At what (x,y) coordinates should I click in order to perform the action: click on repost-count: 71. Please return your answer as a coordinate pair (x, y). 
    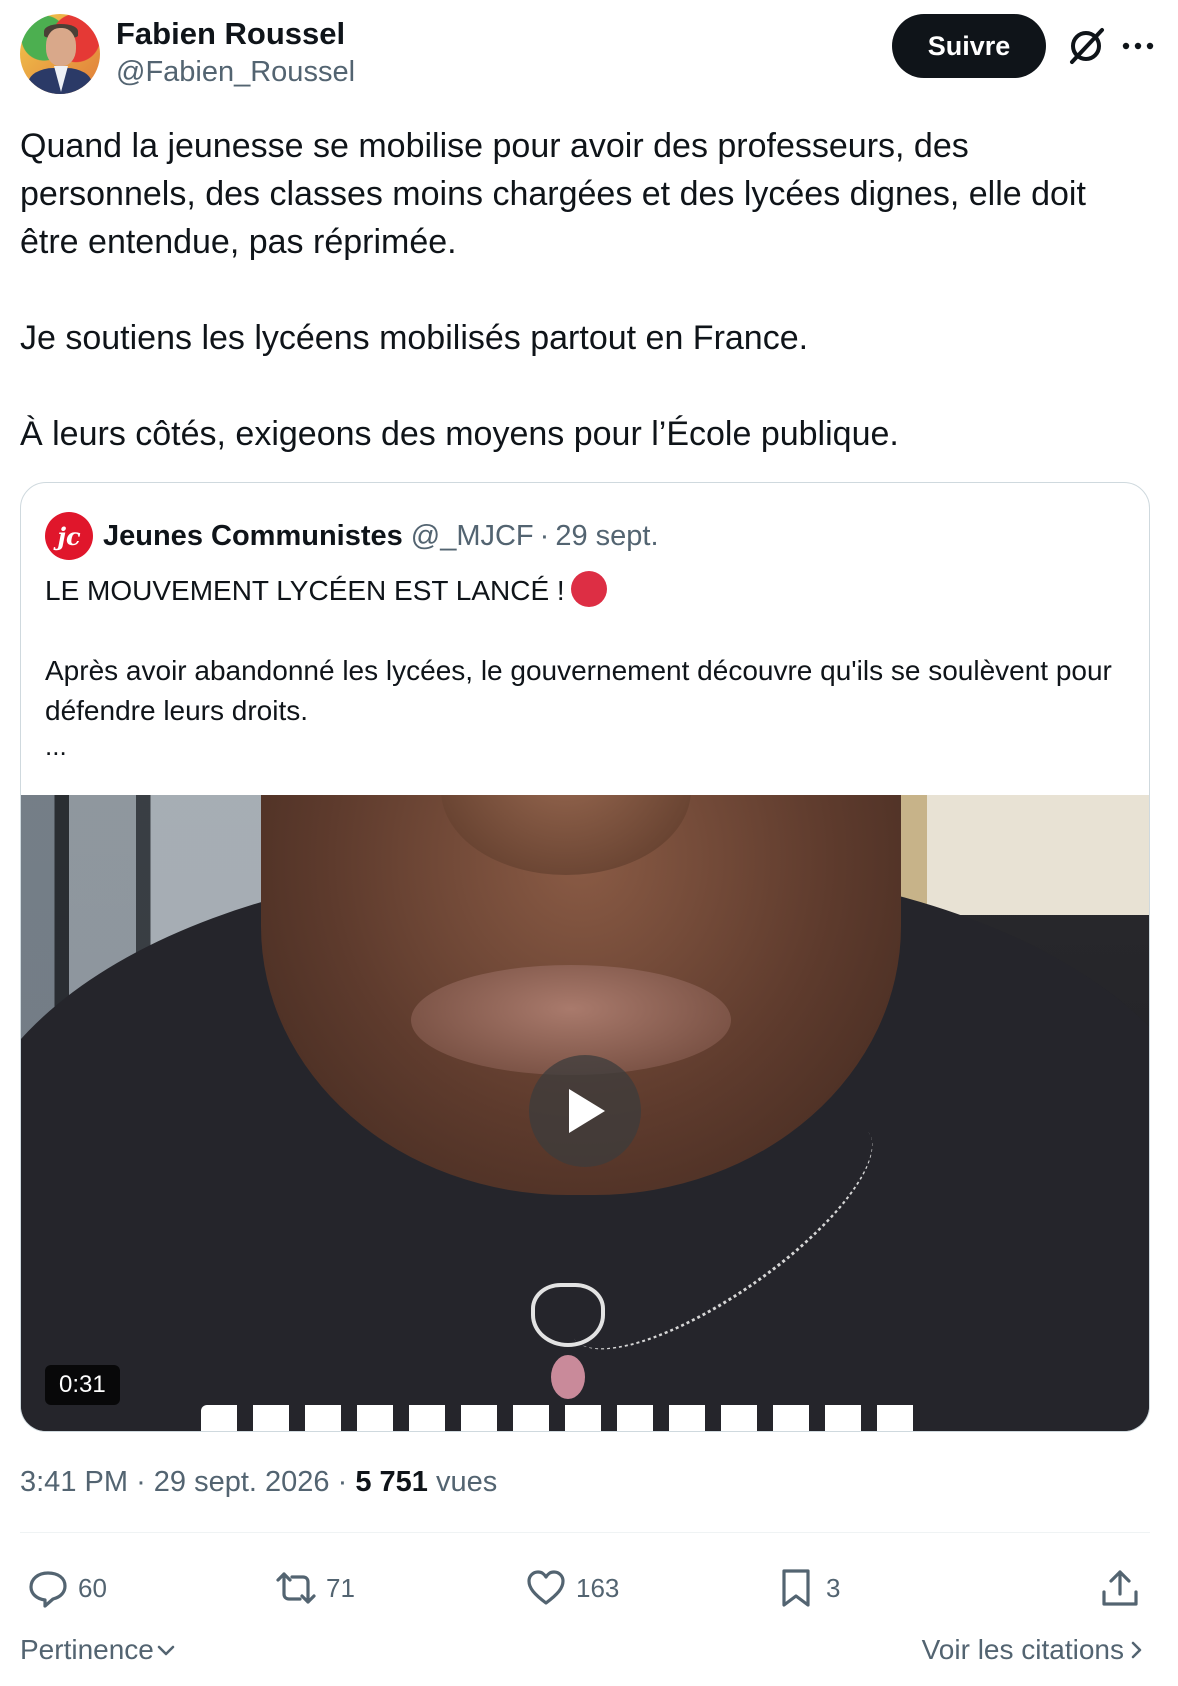
    Looking at the image, I should click on (340, 1587).